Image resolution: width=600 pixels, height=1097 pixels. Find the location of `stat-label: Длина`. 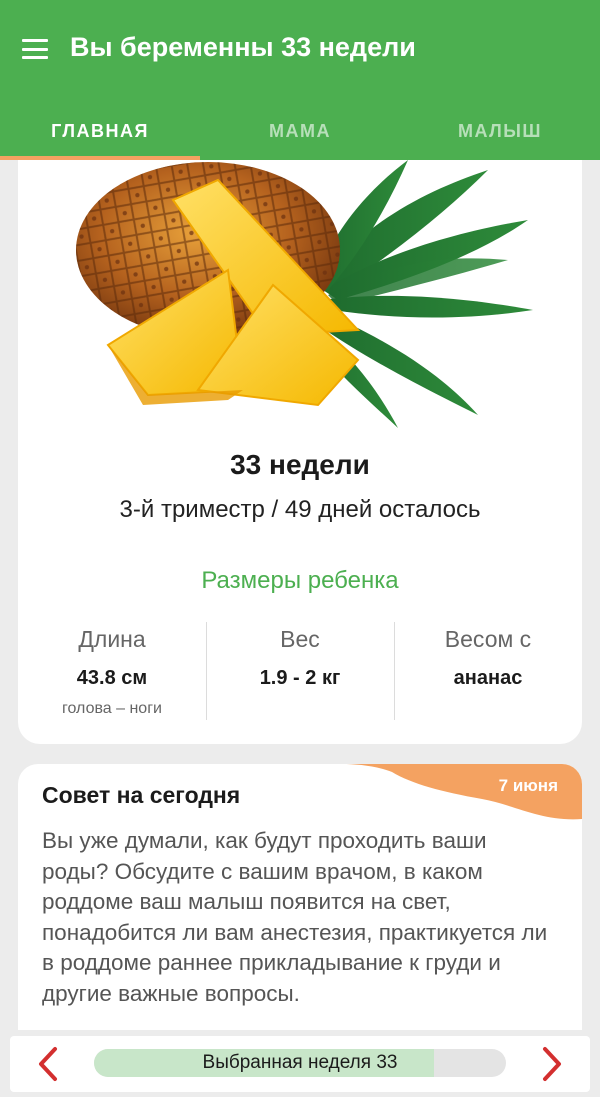

stat-label: Длина is located at coordinates (112, 639).